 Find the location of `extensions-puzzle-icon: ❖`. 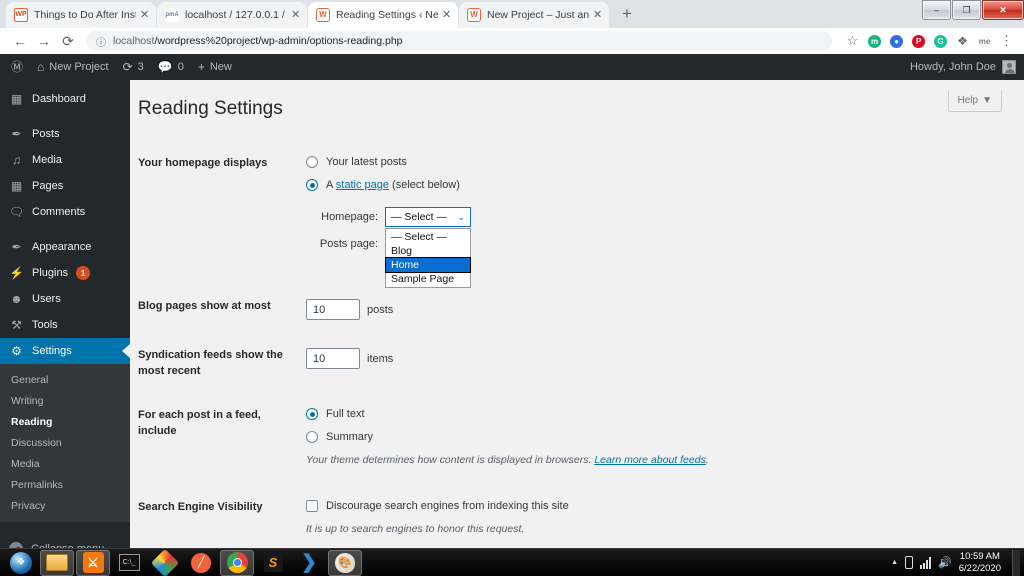

extensions-puzzle-icon: ❖ is located at coordinates (962, 41).